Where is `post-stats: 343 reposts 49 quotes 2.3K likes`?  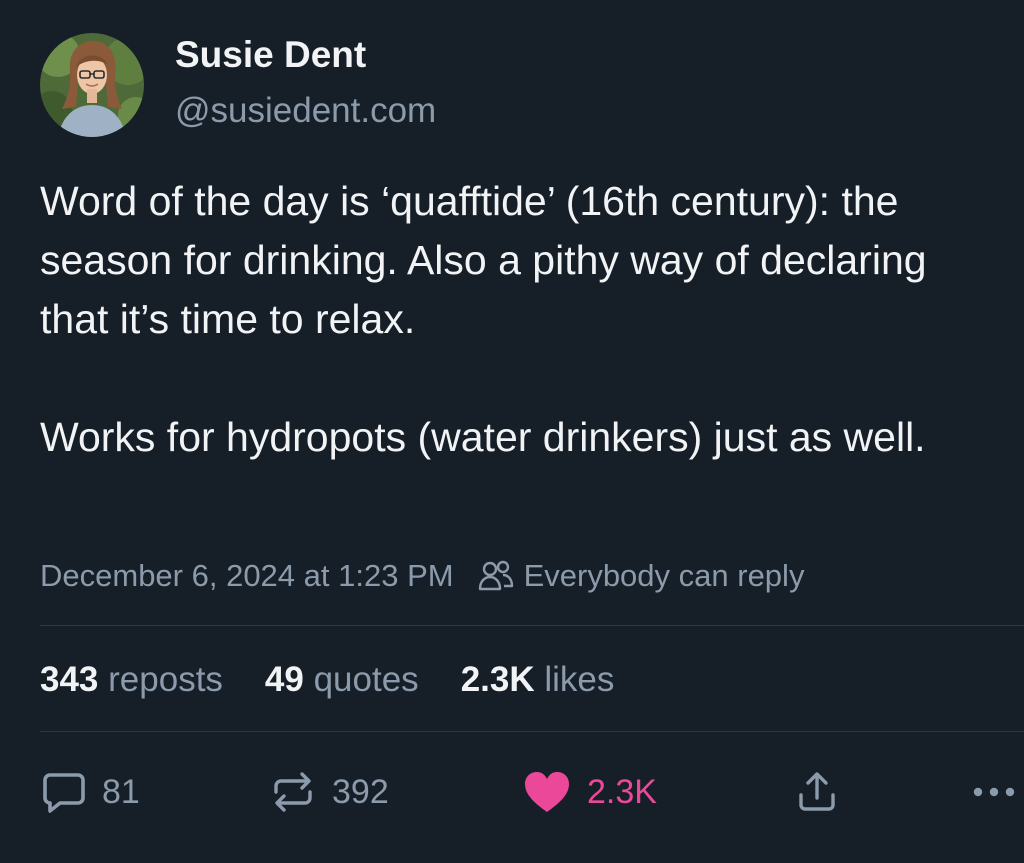
post-stats: 343 reposts 49 quotes 2.3K likes is located at coordinates (348, 680).